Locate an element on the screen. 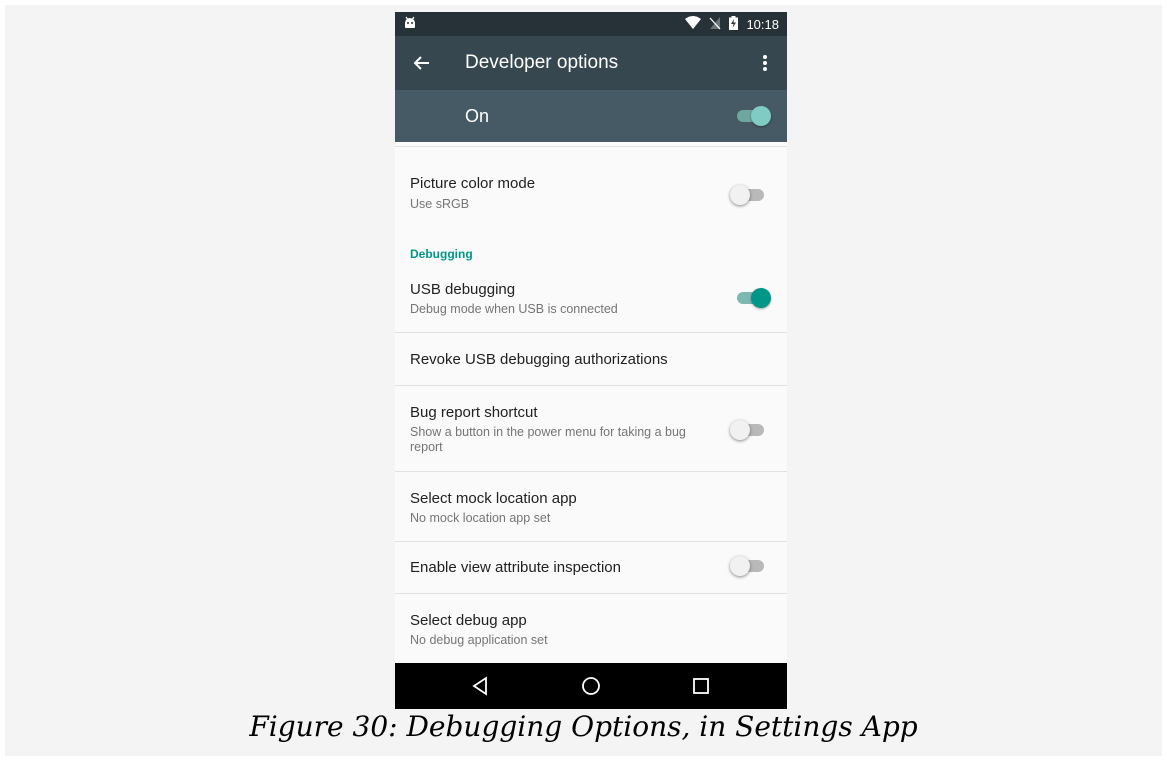 This screenshot has height=761, width=1167. bug-report-shortcut-switch is located at coordinates (748, 430).